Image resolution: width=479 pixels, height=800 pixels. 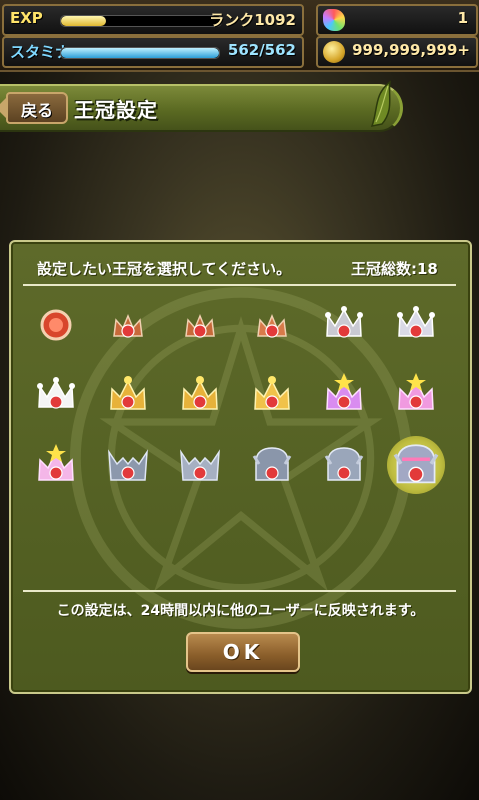 I want to click on instruction-text: 設定したい王冠を選択してください。, so click(x=164, y=269).